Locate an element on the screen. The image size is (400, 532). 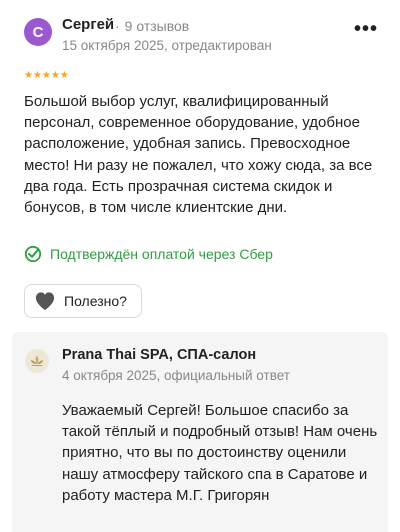
review-count-text: 9 отзывов is located at coordinates (157, 26).